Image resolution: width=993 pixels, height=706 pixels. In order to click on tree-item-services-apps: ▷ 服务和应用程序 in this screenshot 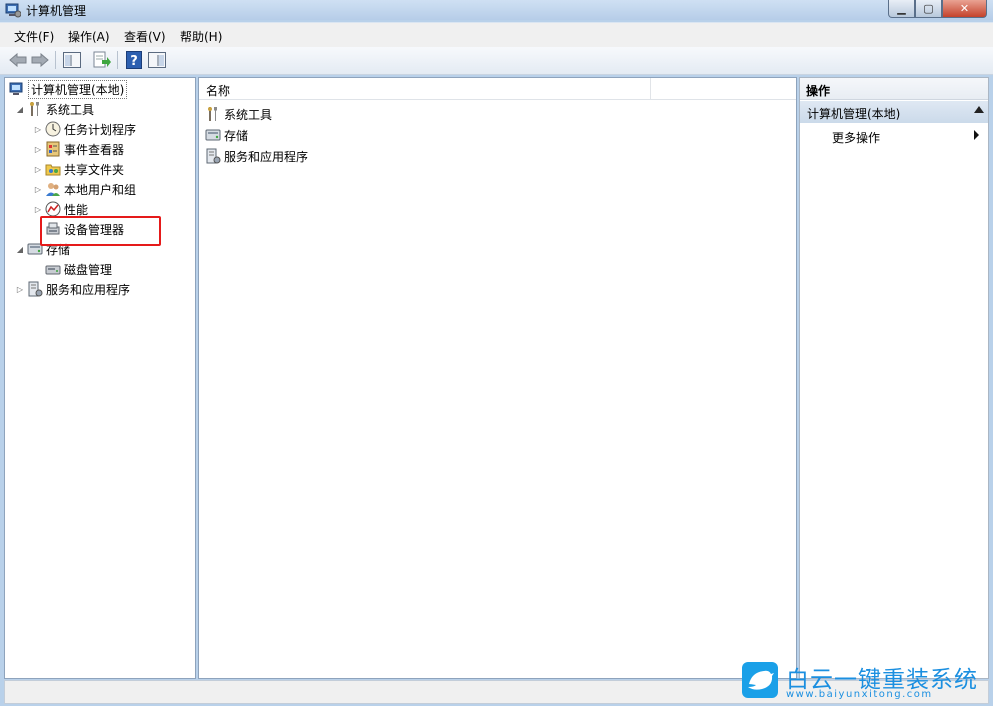, I will do `click(72, 289)`.